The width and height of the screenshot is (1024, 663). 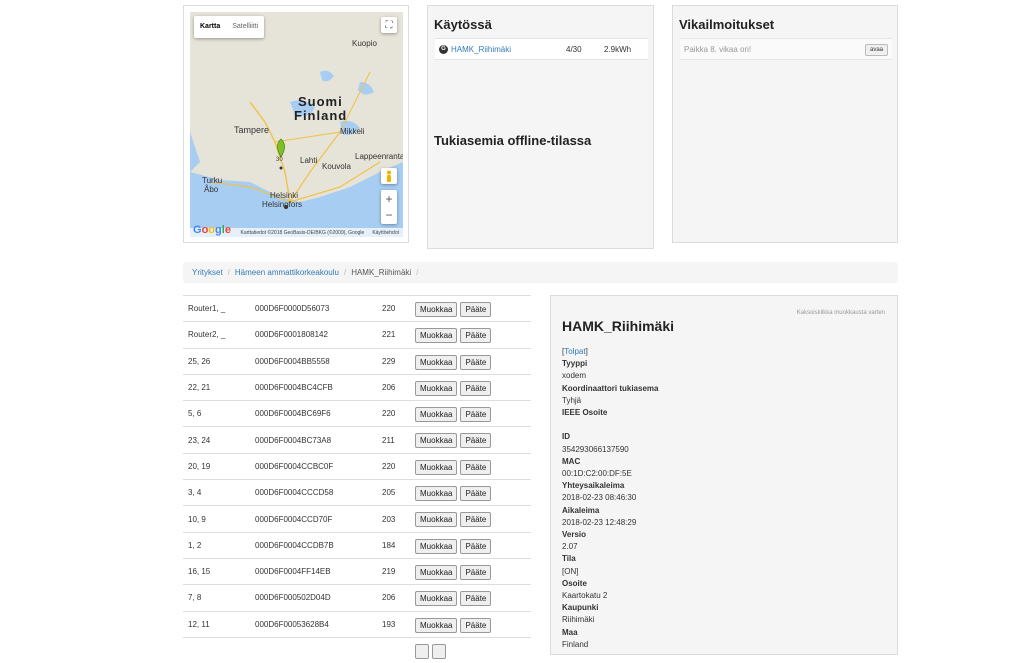 What do you see at coordinates (585, 596) in the screenshot?
I see `address-value: Kaartokatu 2` at bounding box center [585, 596].